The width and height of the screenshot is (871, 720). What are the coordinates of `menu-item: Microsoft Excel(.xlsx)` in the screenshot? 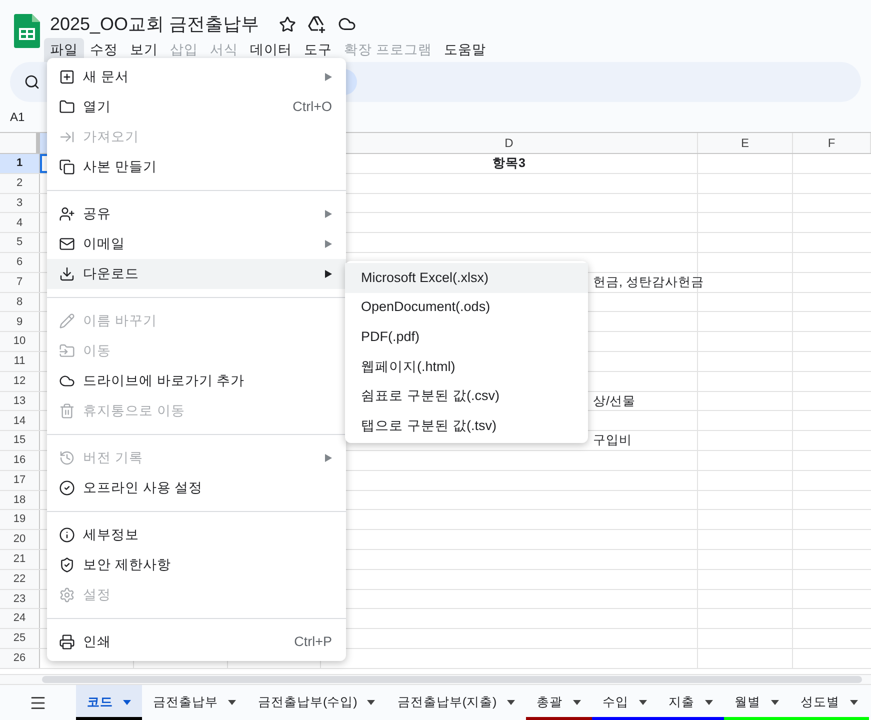 It's located at (466, 278).